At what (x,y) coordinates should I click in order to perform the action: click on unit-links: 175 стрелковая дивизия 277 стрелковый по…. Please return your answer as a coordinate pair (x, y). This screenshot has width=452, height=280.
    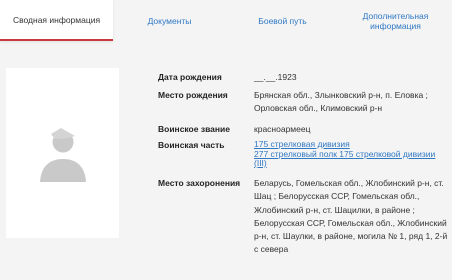
    Looking at the image, I should click on (351, 158).